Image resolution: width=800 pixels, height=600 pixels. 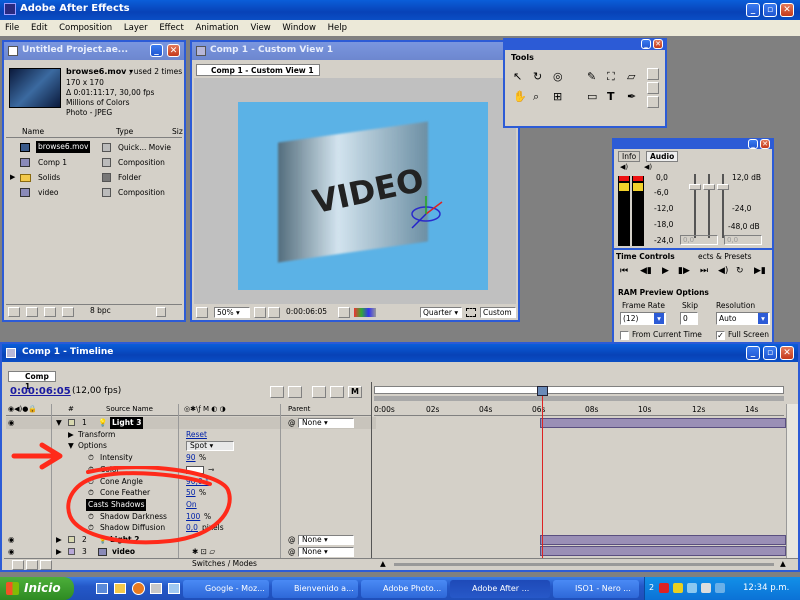 I want to click on zoom-in-icon: ▲, so click(x=783, y=563).